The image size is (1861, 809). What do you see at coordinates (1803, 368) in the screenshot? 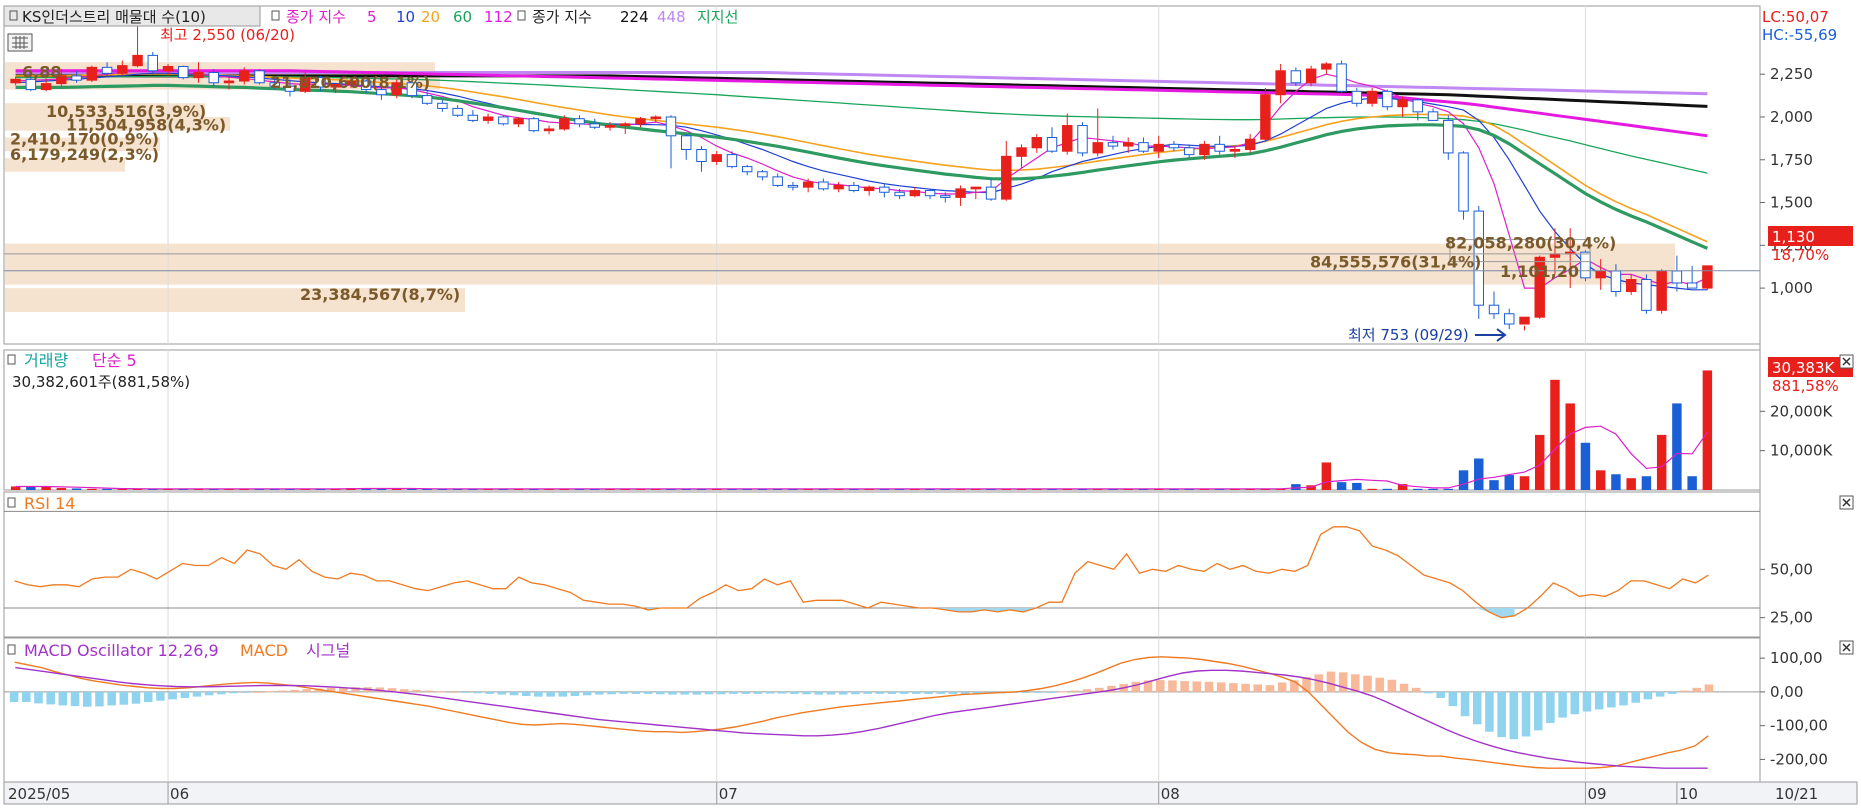
I see `volume-badge-text: 30,383K` at bounding box center [1803, 368].